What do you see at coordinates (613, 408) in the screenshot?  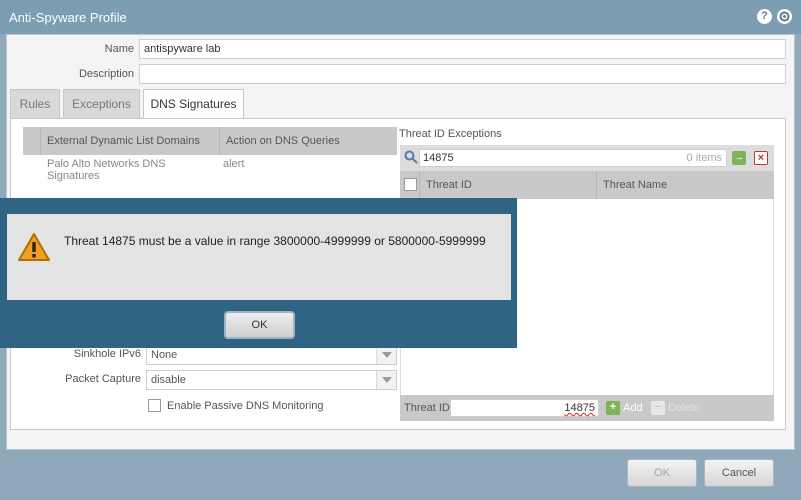 I see `add-icon: +` at bounding box center [613, 408].